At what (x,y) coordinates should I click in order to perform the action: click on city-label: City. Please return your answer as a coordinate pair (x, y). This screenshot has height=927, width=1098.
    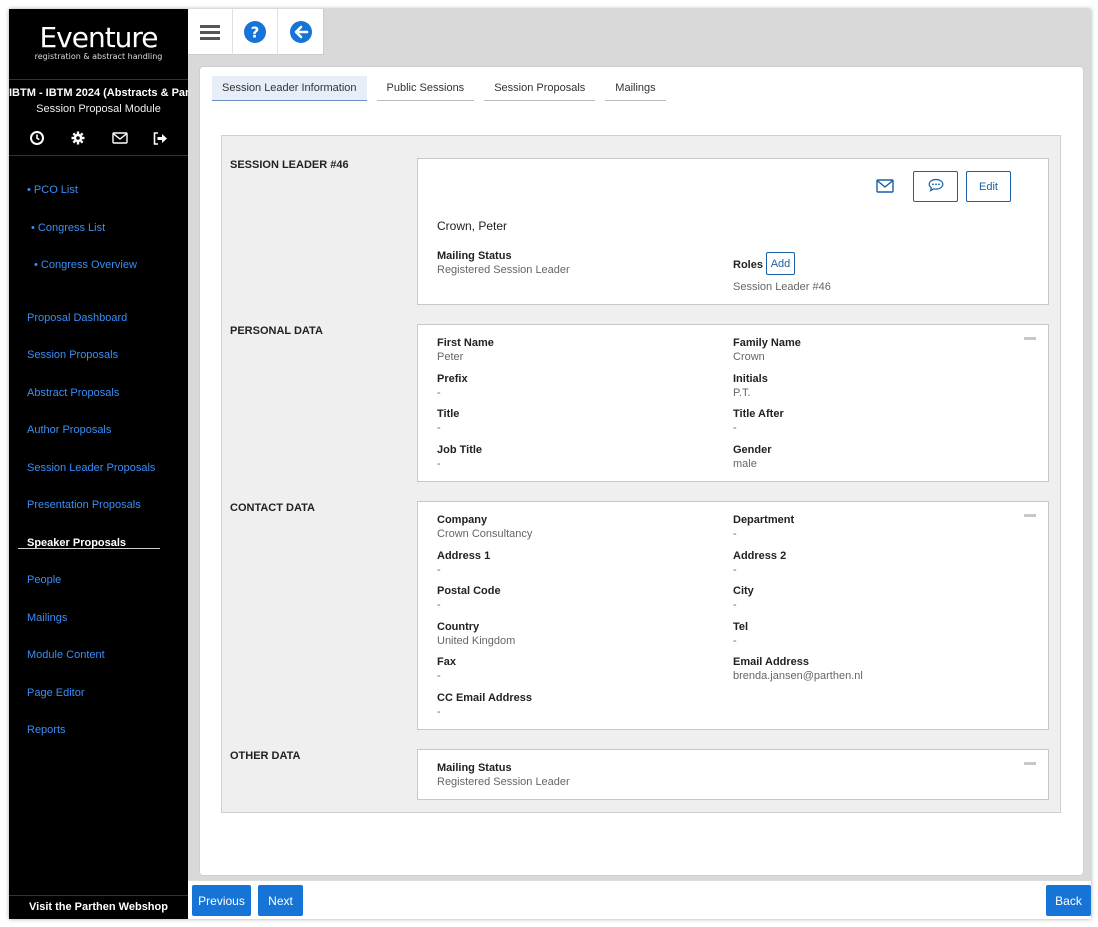
    Looking at the image, I should click on (743, 591).